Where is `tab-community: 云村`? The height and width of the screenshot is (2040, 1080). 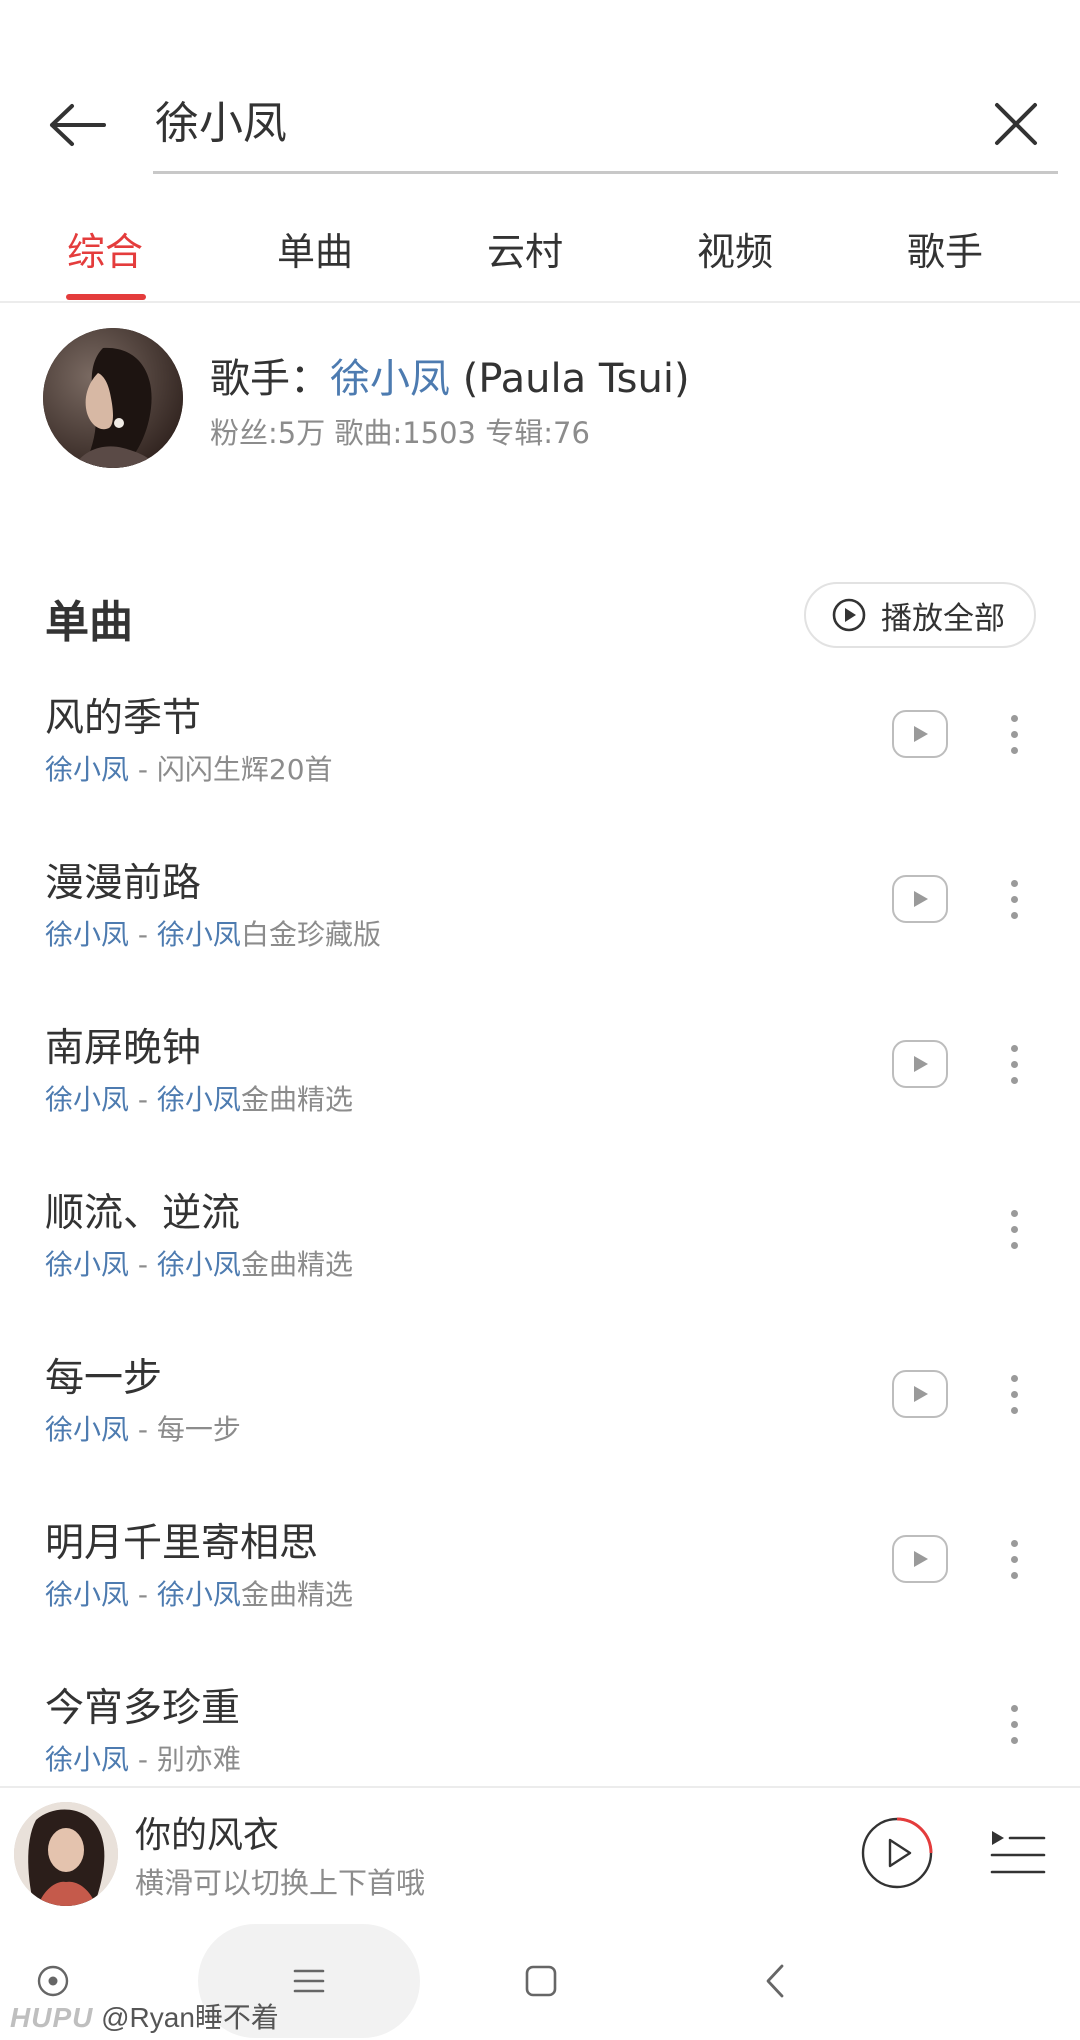 tab-community: 云村 is located at coordinates (525, 251).